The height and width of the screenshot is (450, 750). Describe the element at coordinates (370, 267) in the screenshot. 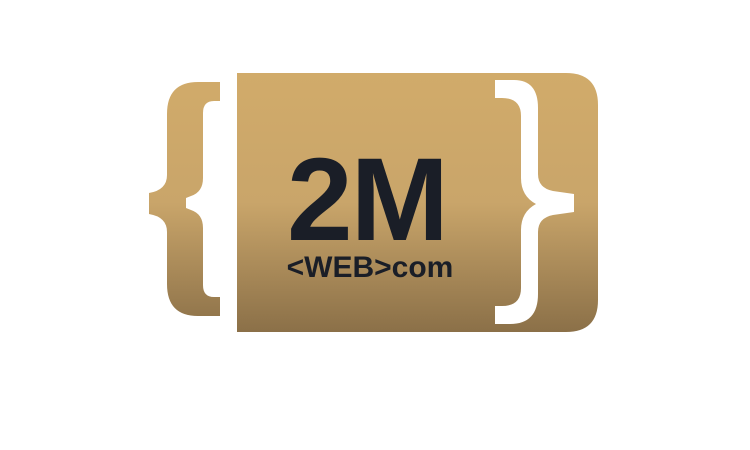

I see `logo-sub-text: <WEB>com` at that location.